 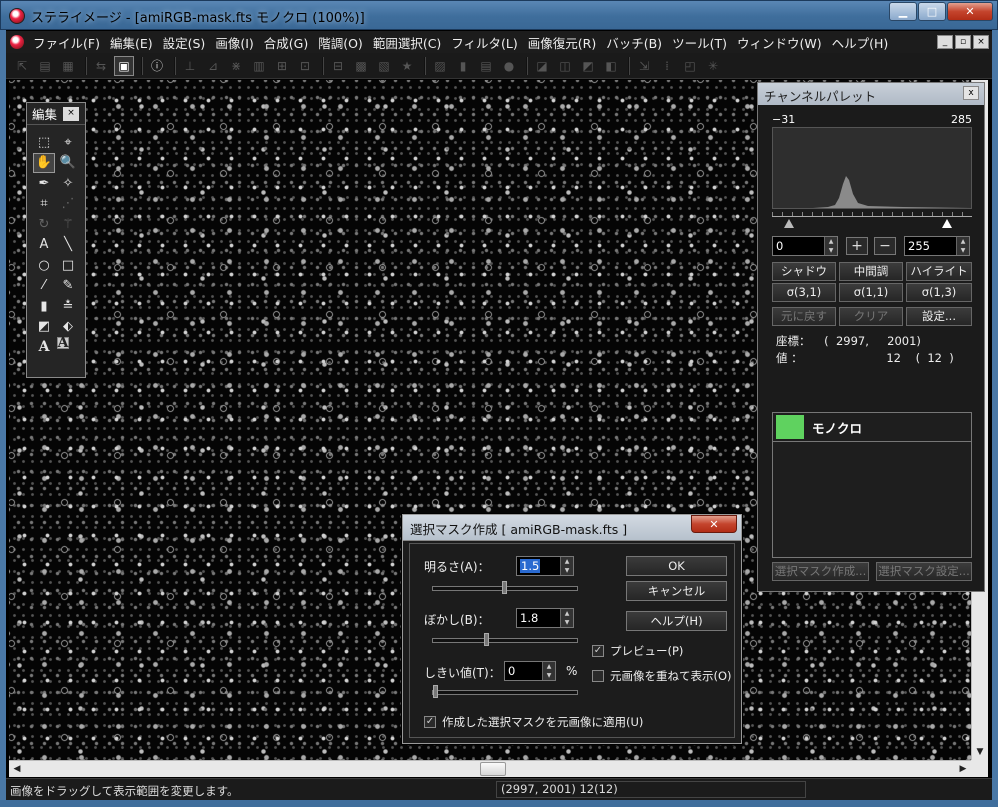 What do you see at coordinates (533, 722) in the screenshot?
I see `apply-mask-checkbox: ✓ 作成した選択マスクを元画像に適用(U)` at bounding box center [533, 722].